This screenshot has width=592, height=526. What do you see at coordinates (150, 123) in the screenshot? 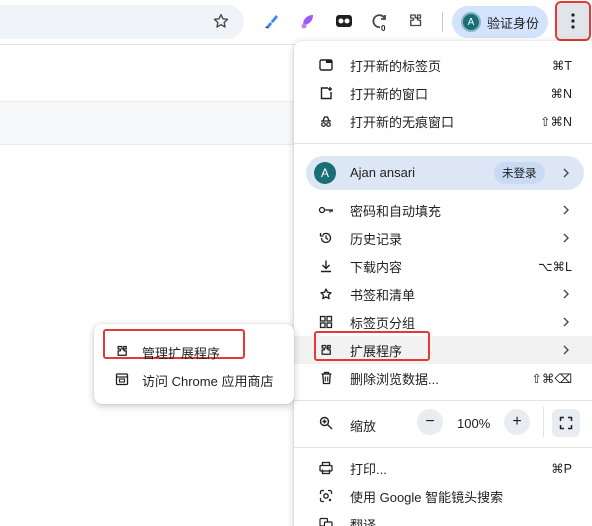
I see `page-content-strip` at bounding box center [150, 123].